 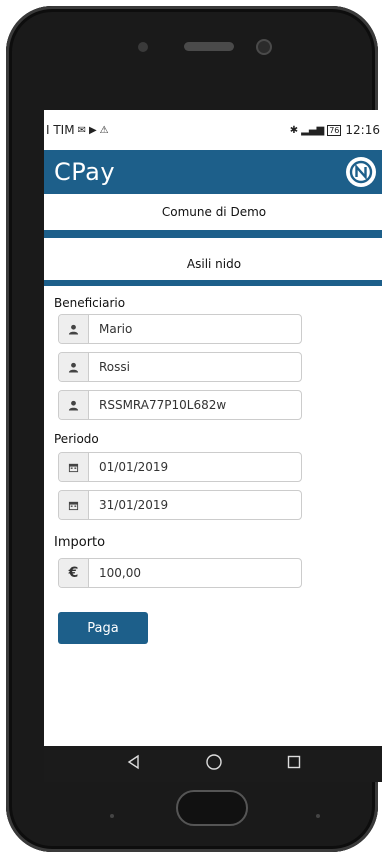 What do you see at coordinates (264, 47) in the screenshot?
I see `front-camera` at bounding box center [264, 47].